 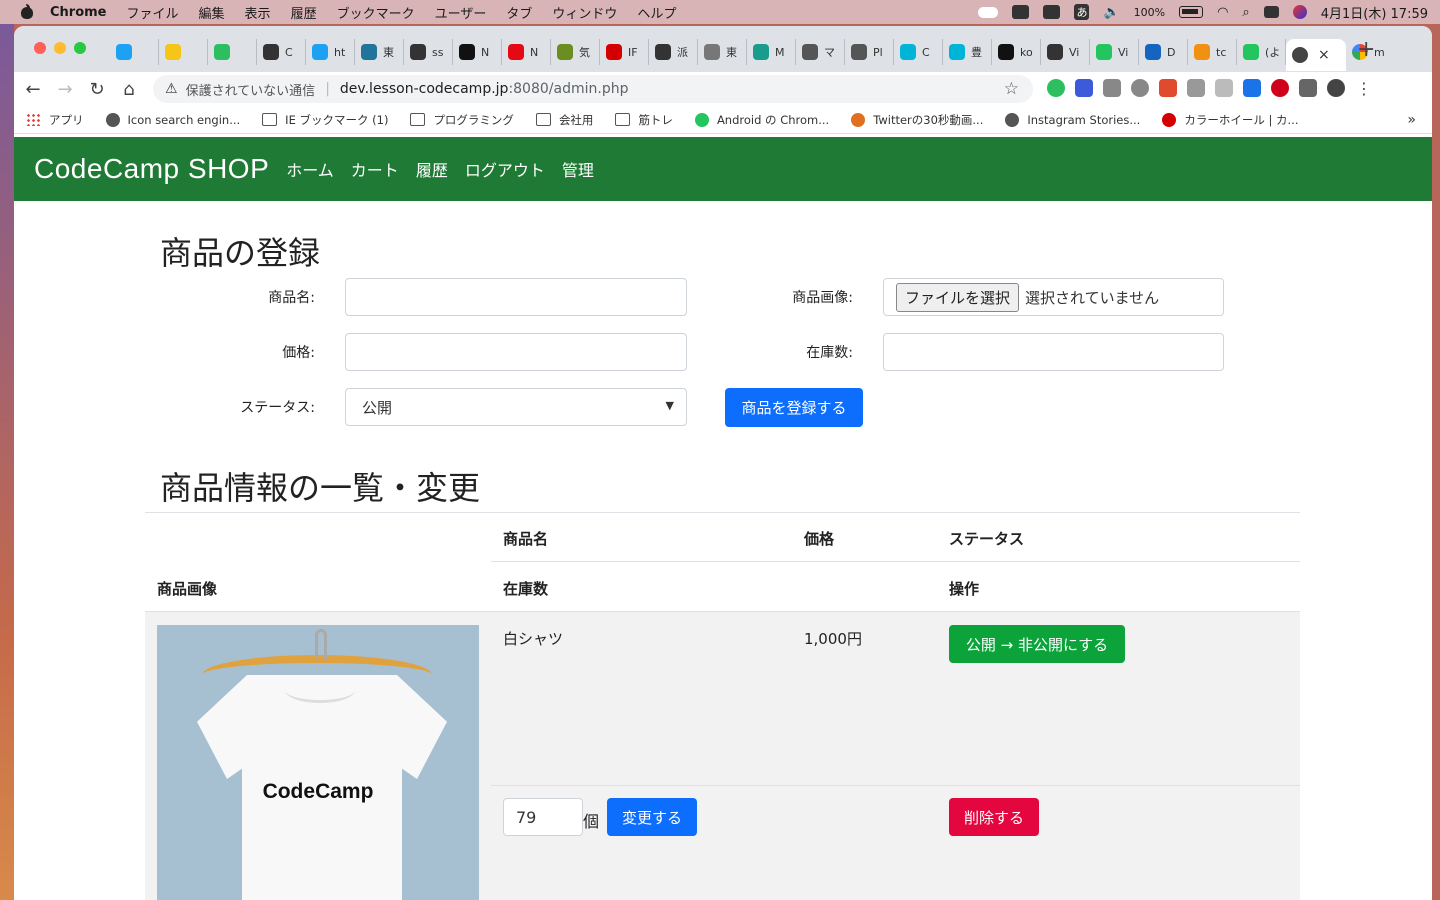 I want to click on browser-tab: 派, so click(x=673, y=52).